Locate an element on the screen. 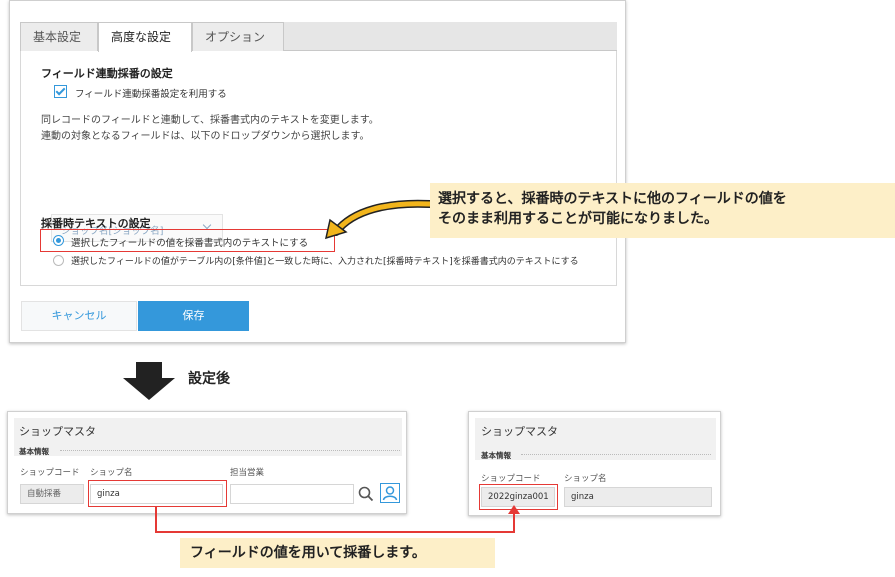 The image size is (895, 577). connector-line-right is located at coordinates (514, 522).